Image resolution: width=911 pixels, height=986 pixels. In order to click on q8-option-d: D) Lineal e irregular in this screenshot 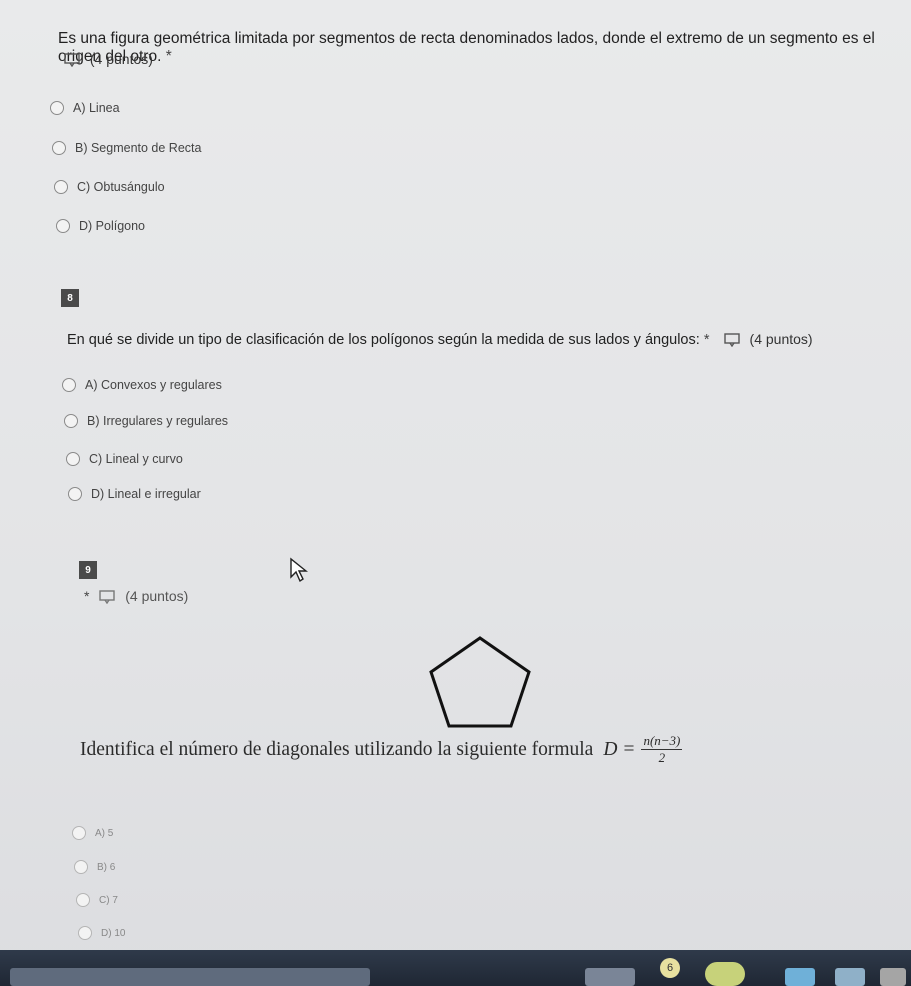, I will do `click(134, 494)`.